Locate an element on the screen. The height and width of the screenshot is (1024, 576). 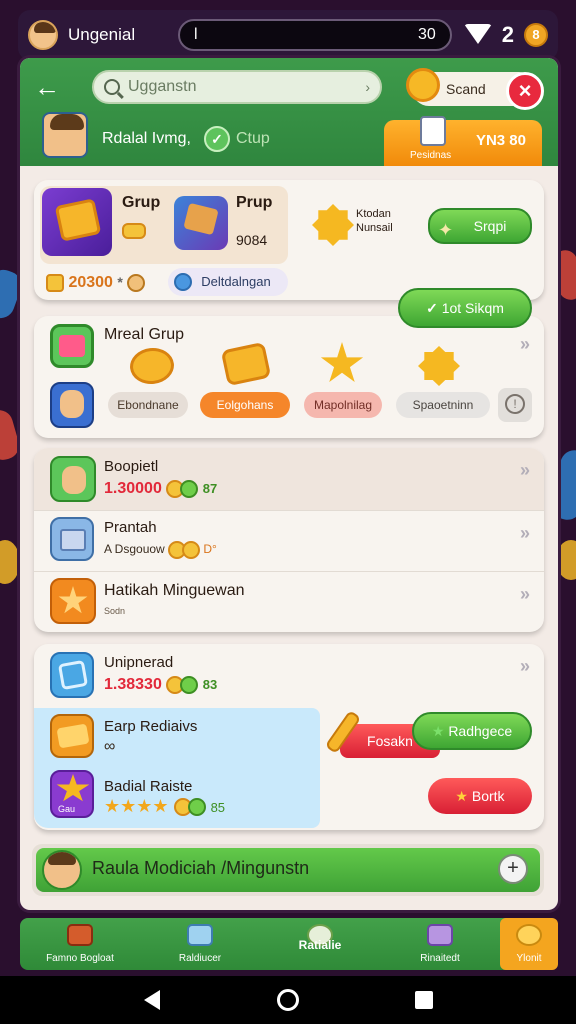
player-avatar is located at coordinates (73, 479).